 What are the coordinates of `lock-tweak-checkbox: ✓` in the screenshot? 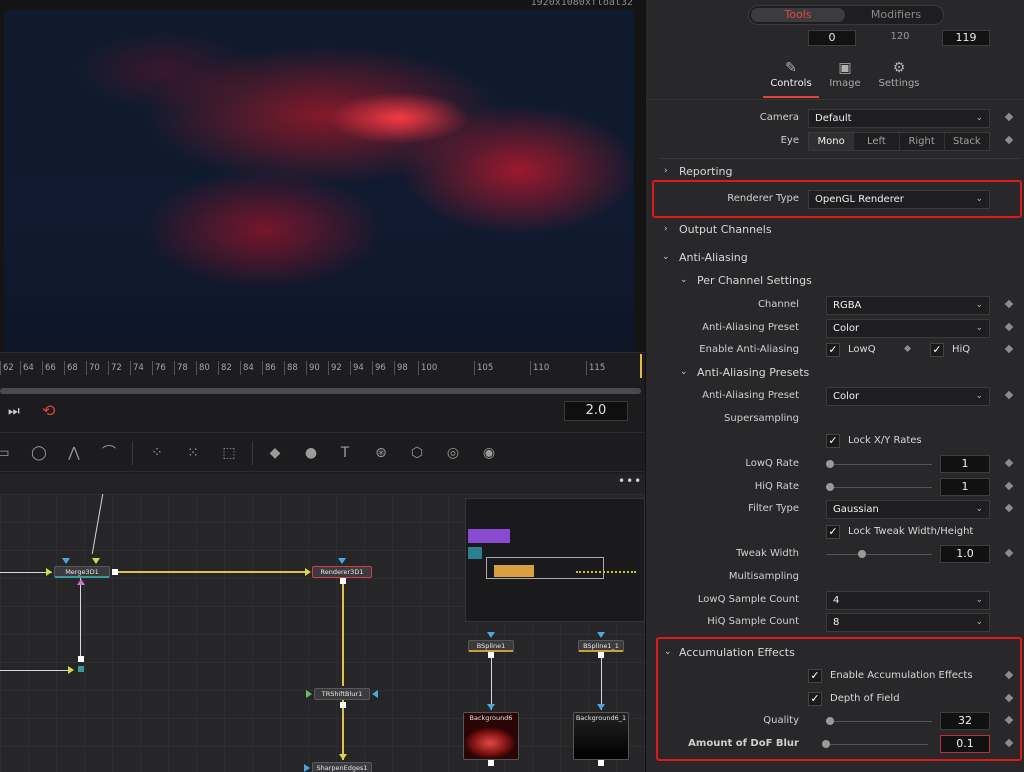 It's located at (833, 532).